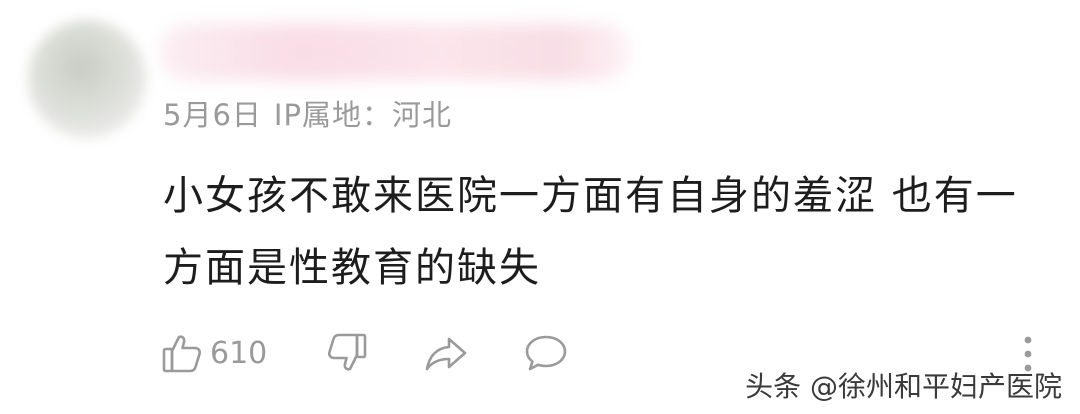  I want to click on like-button: 610, so click(213, 353).